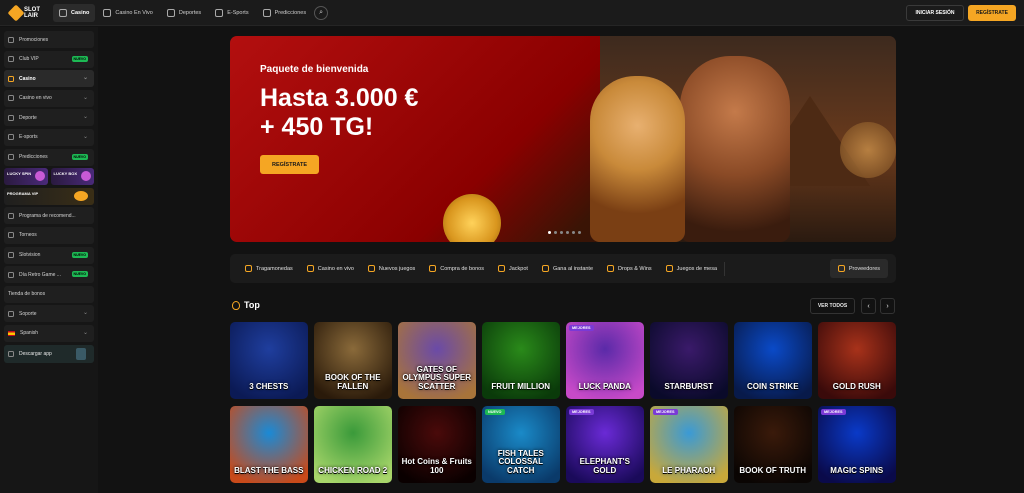 This screenshot has width=1024, height=493. I want to click on section-title-top: Top, so click(246, 305).